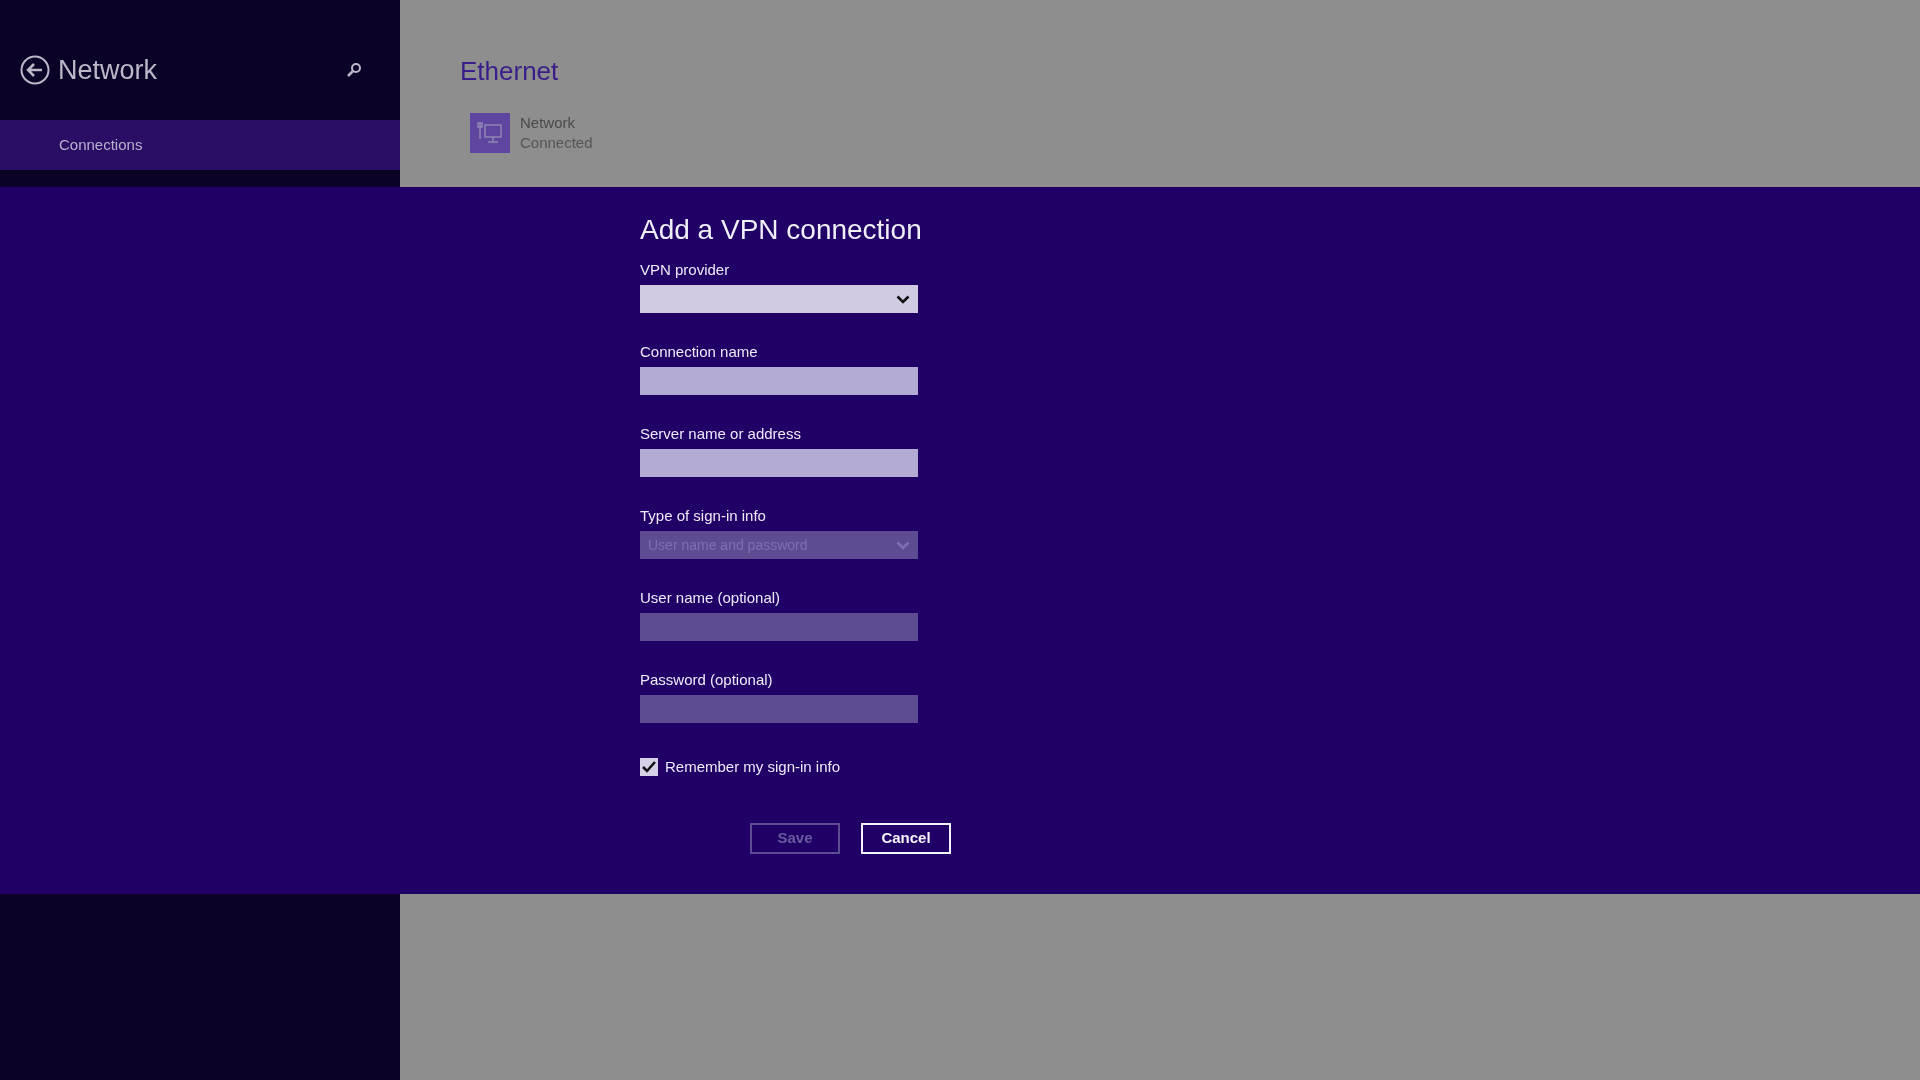  What do you see at coordinates (781, 230) in the screenshot?
I see `dialog-title: Add a VPN connection` at bounding box center [781, 230].